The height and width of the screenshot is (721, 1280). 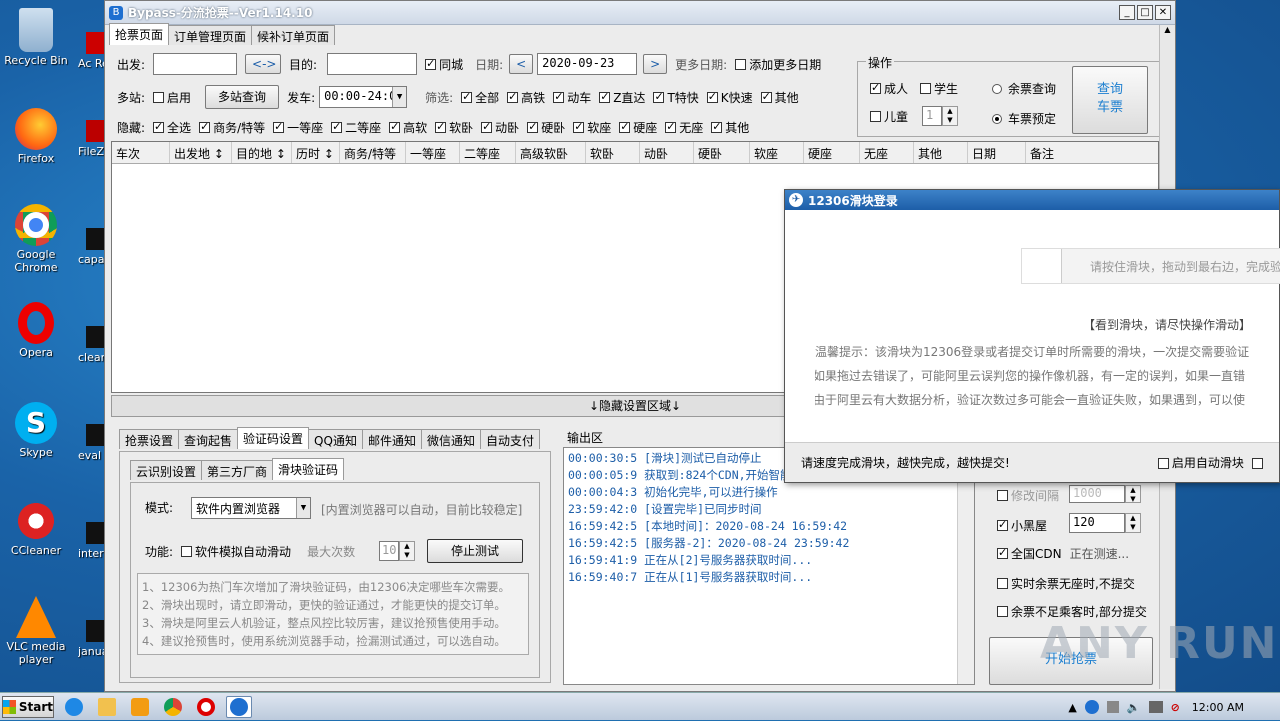 What do you see at coordinates (1097, 523) in the screenshot?
I see `xiaoheiwu-input: 120` at bounding box center [1097, 523].